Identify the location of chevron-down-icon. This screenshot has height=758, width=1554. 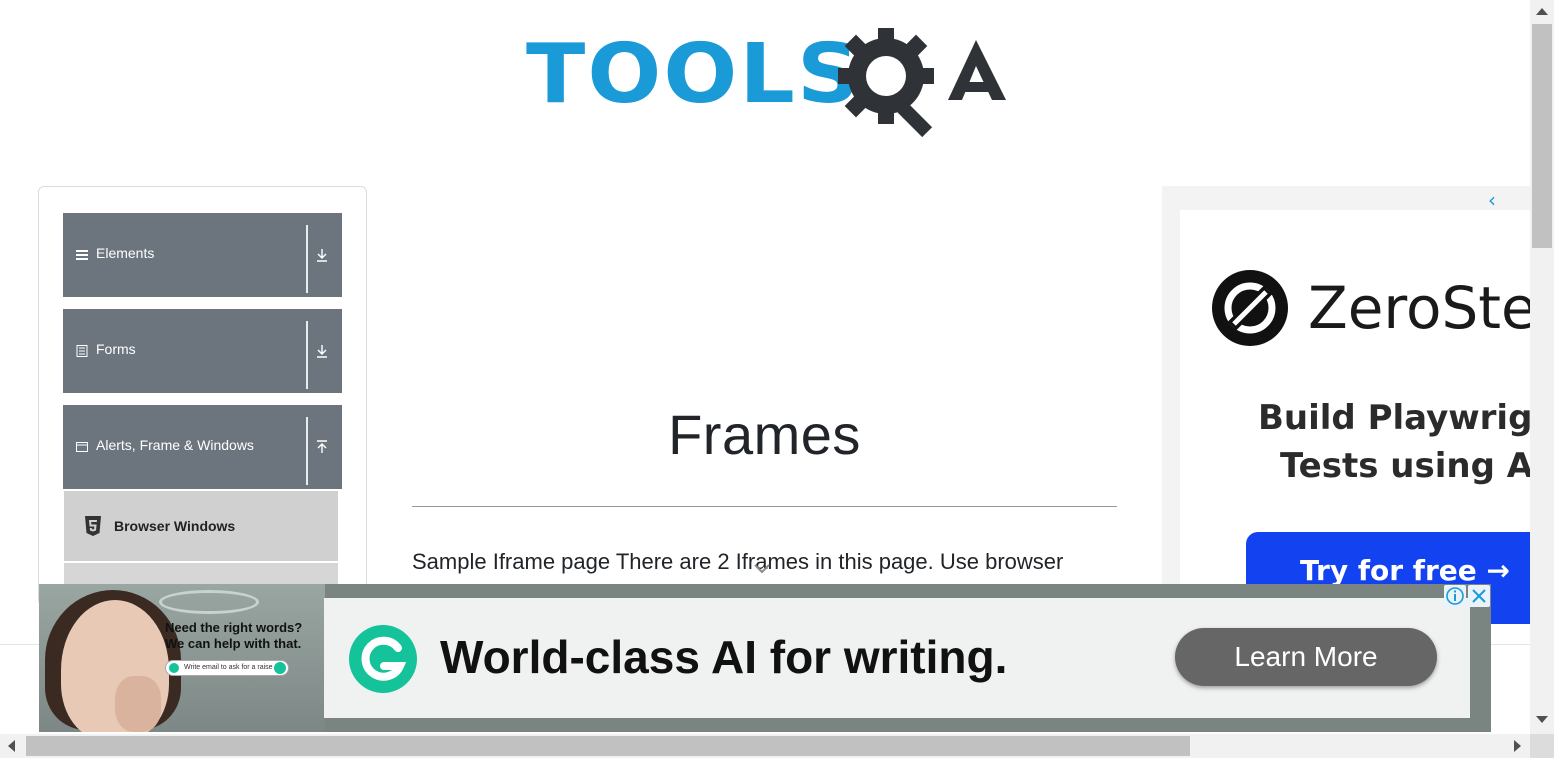
(762, 569).